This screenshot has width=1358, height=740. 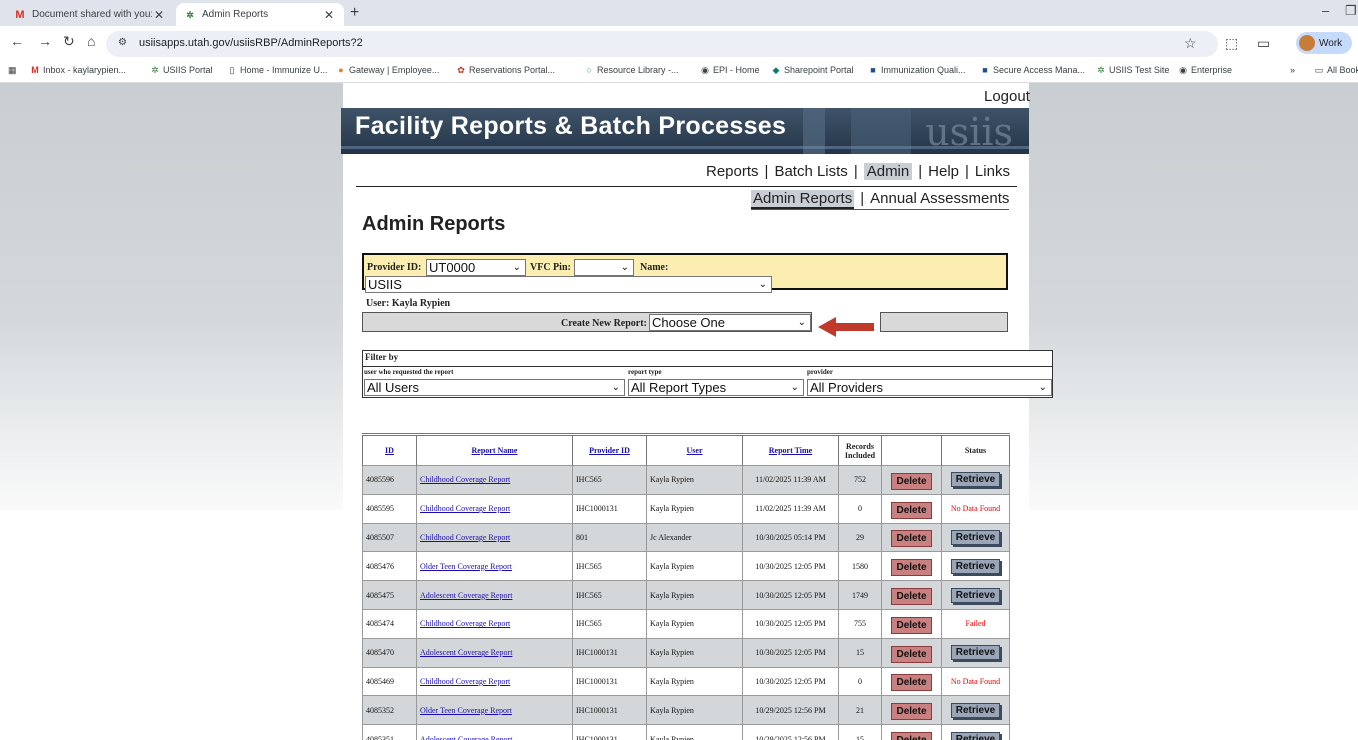 I want to click on tab-gmail-document: M Document shared with you: "U ✕, so click(x=90, y=14).